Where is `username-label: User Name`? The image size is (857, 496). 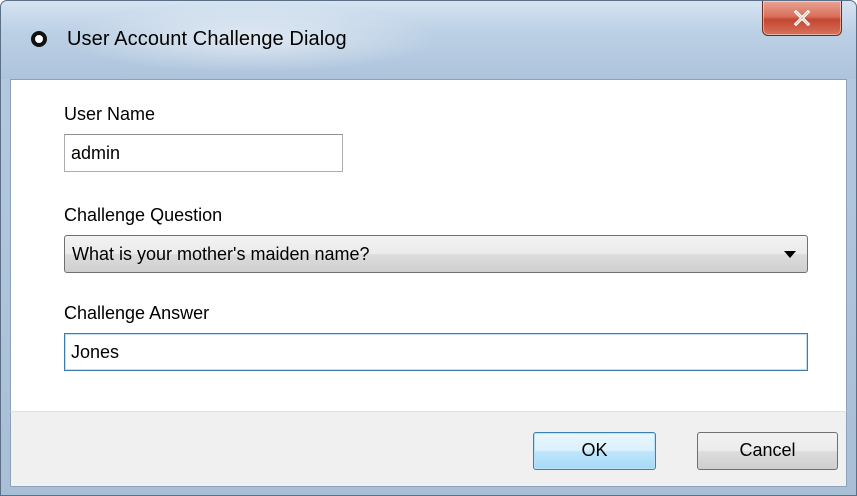
username-label: User Name is located at coordinates (110, 114).